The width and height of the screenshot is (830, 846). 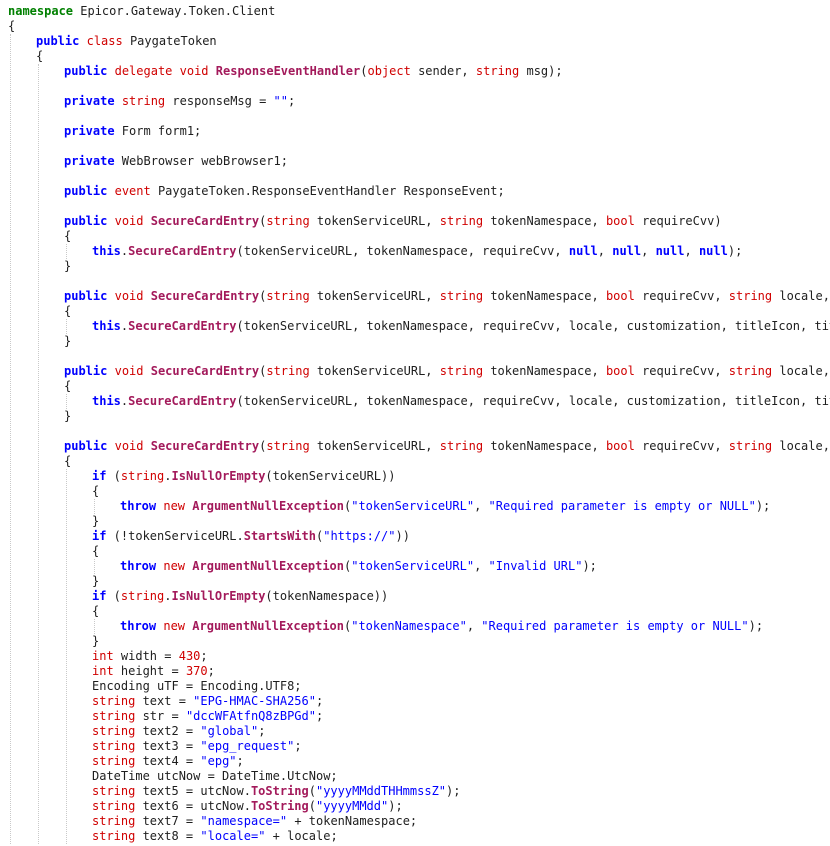 I want to click on code-token: "dccWFAtfnQ8zBPGd", so click(x=250, y=716).